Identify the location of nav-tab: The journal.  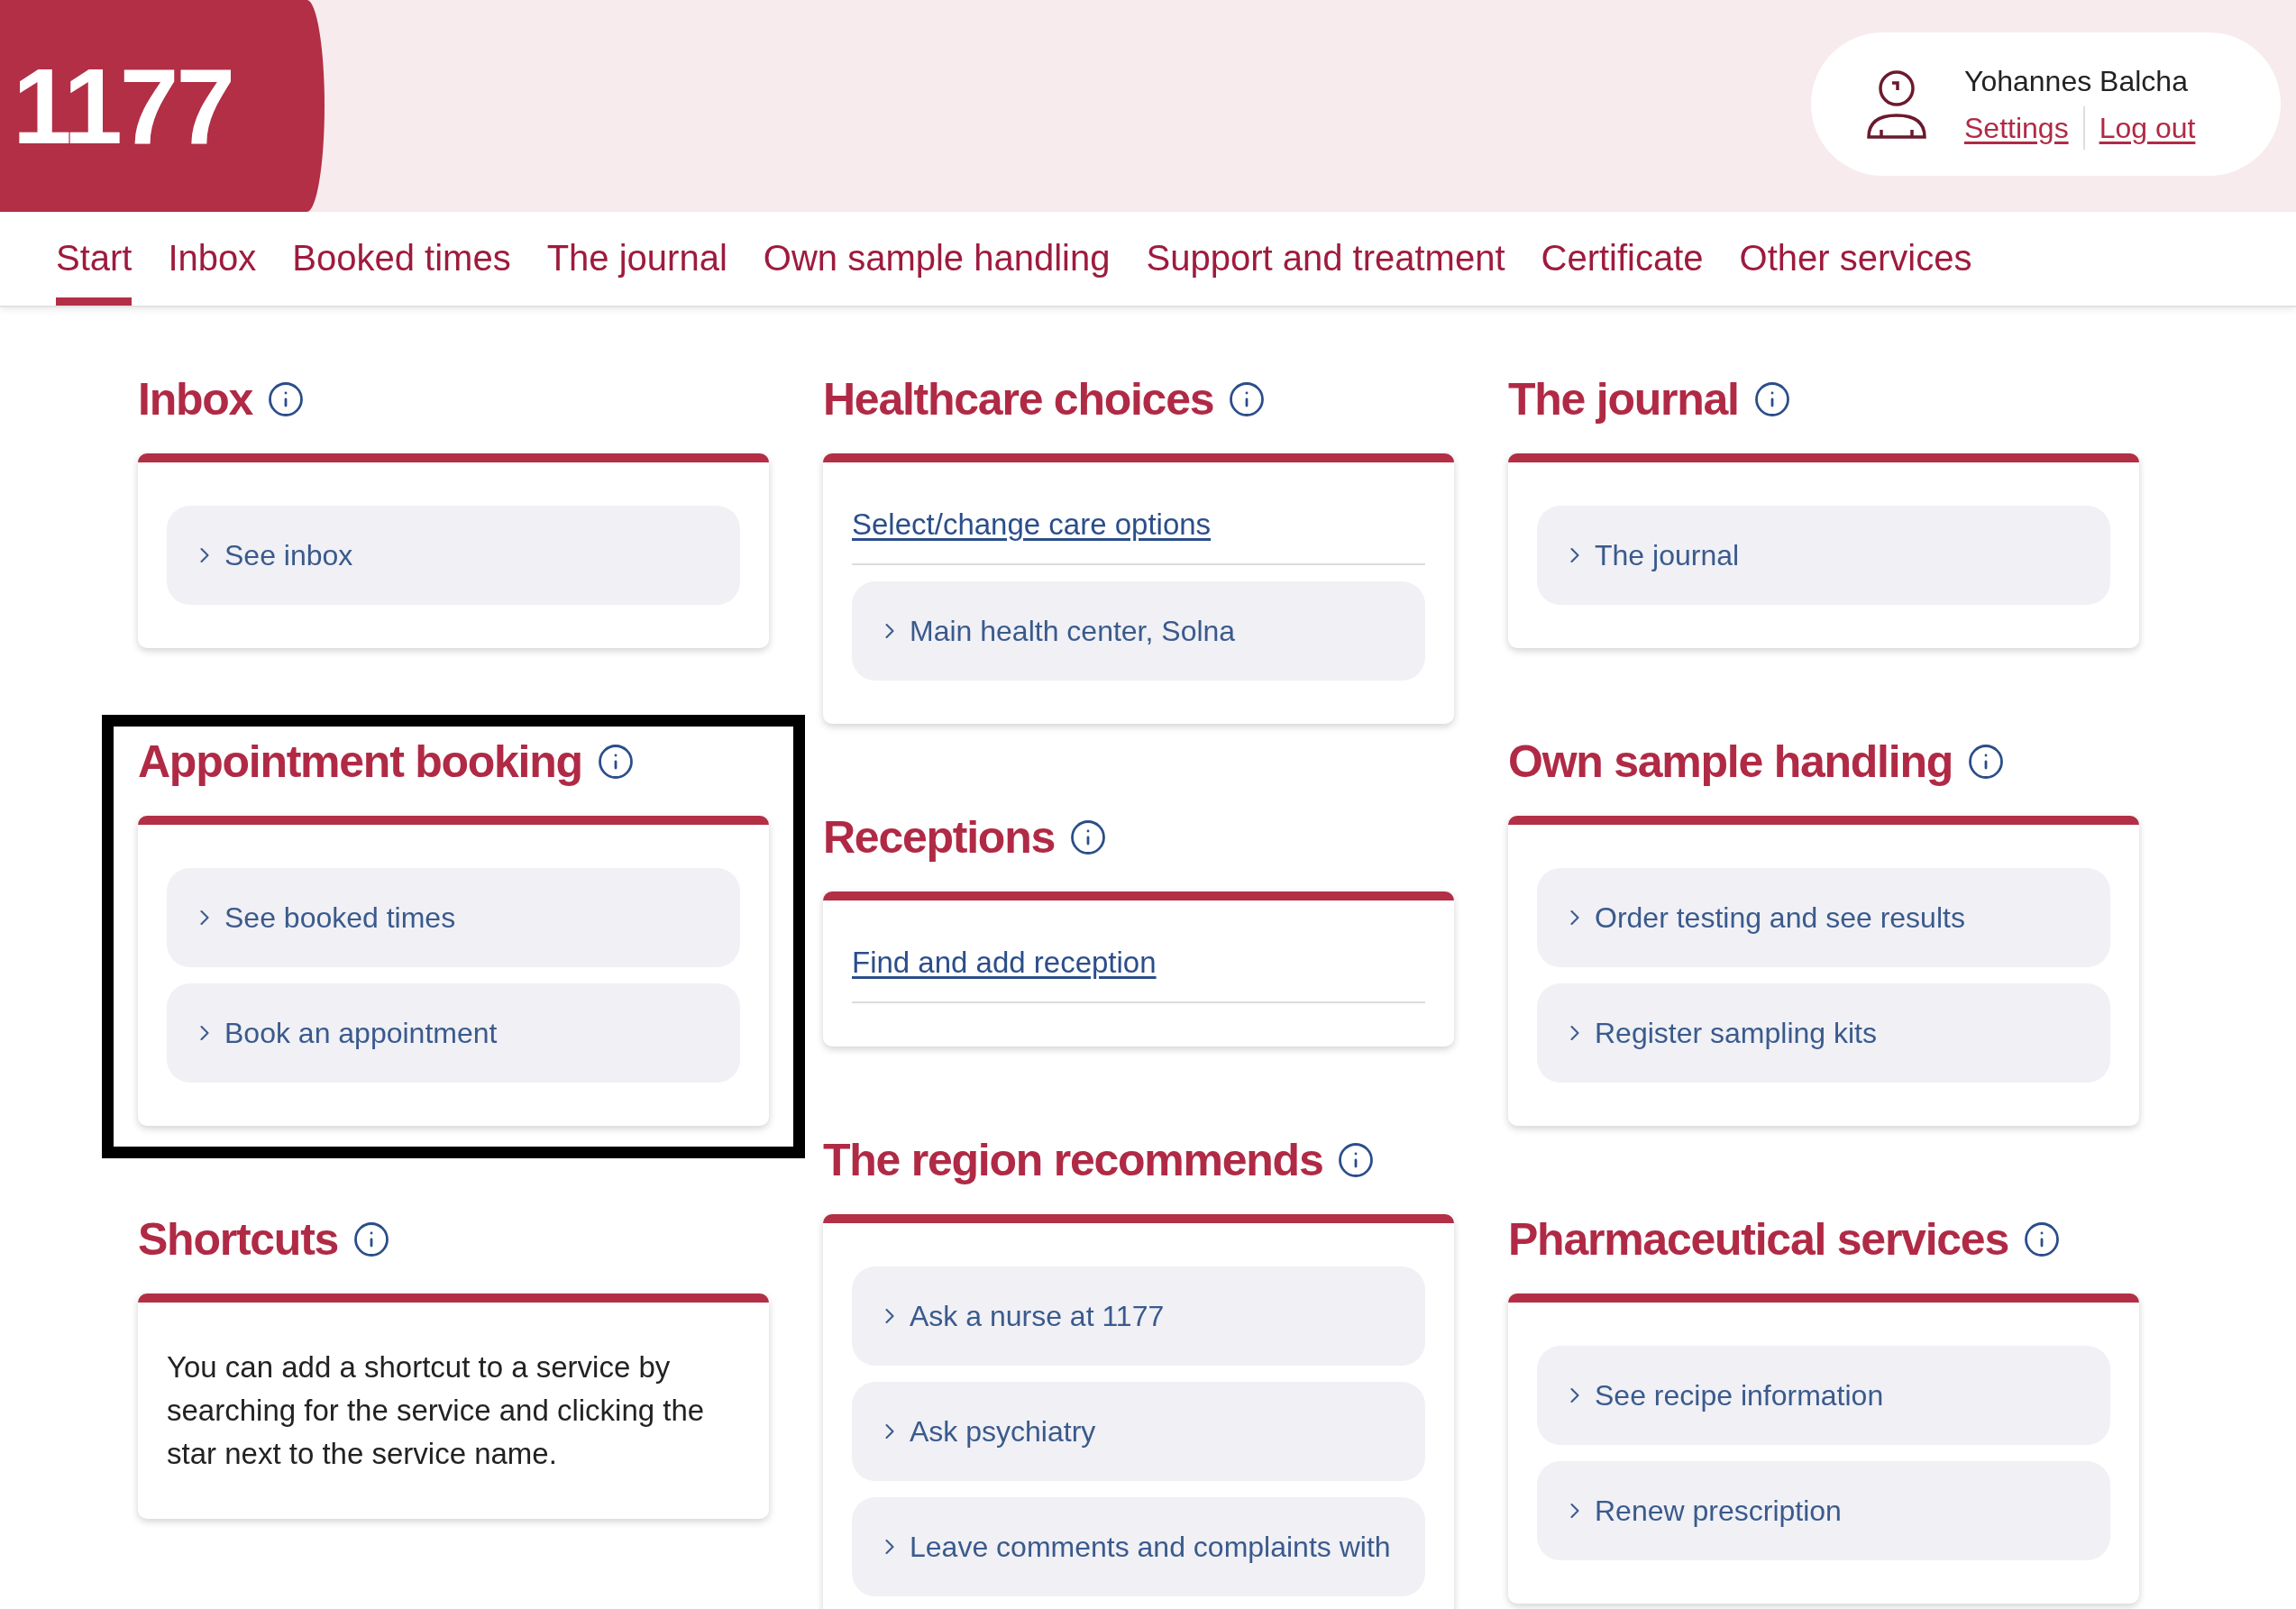
(636, 259).